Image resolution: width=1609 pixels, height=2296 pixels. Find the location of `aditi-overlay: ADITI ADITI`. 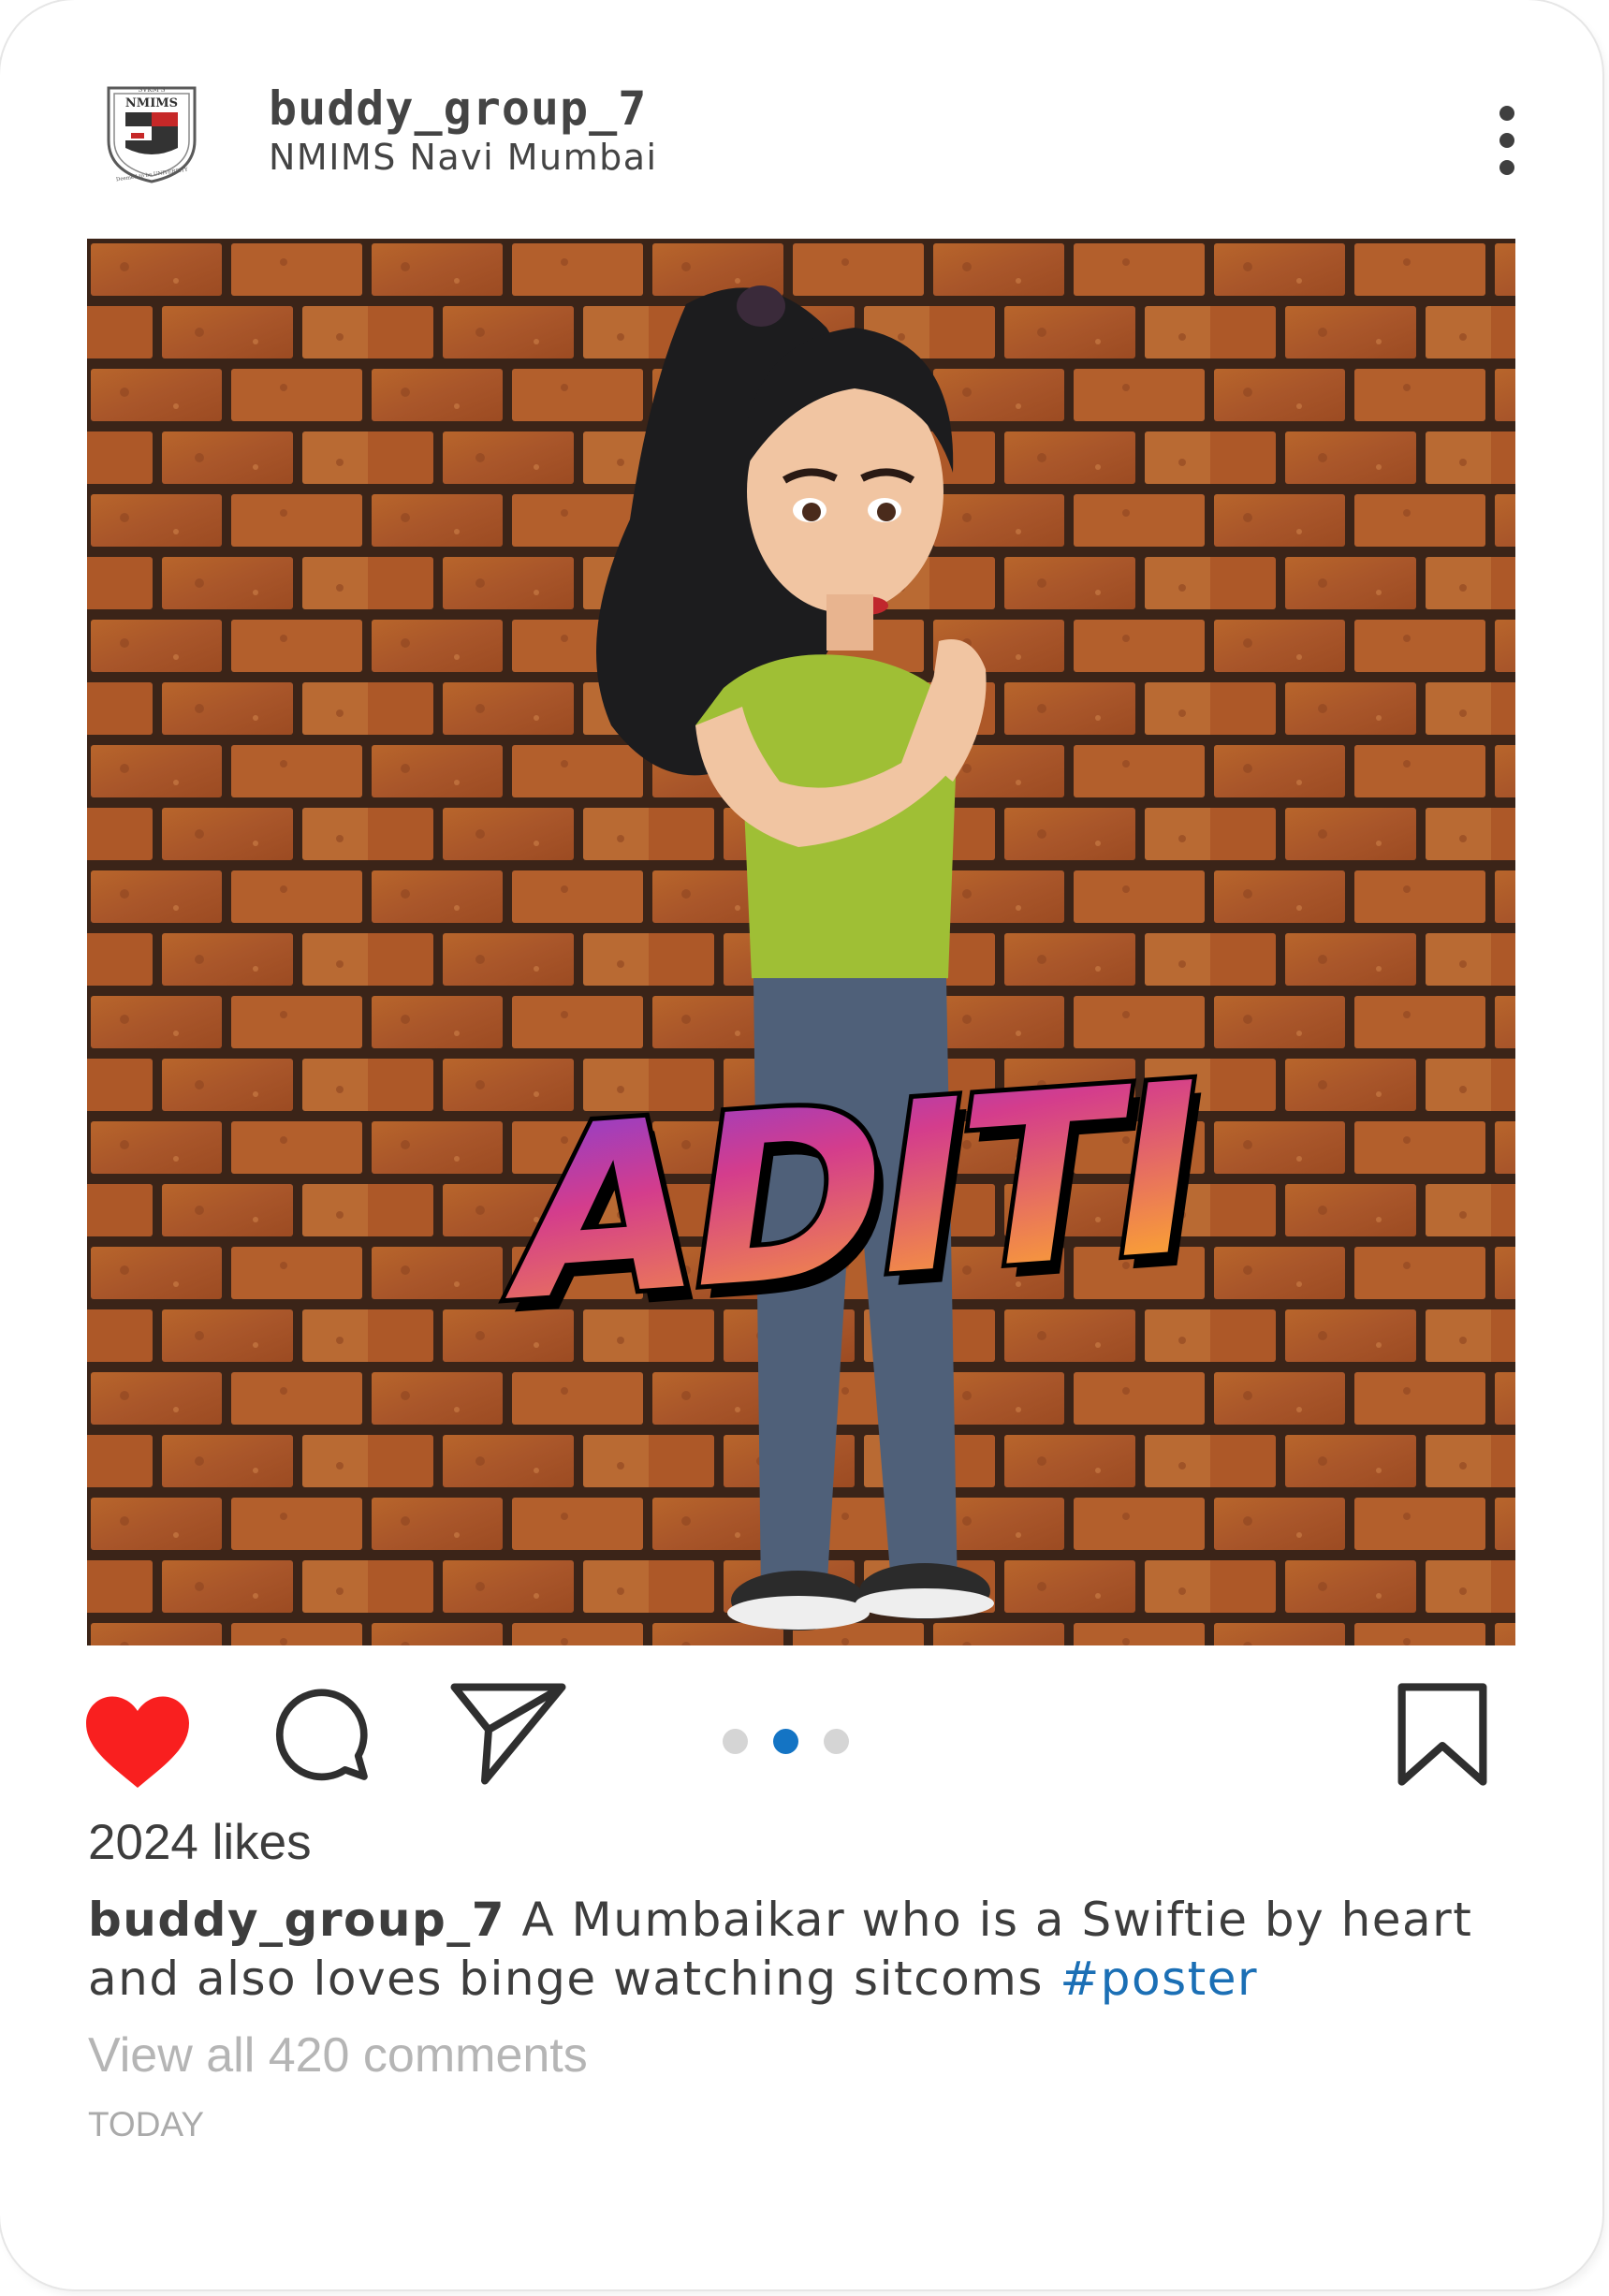

aditi-overlay: ADITI ADITI is located at coordinates (857, 1197).